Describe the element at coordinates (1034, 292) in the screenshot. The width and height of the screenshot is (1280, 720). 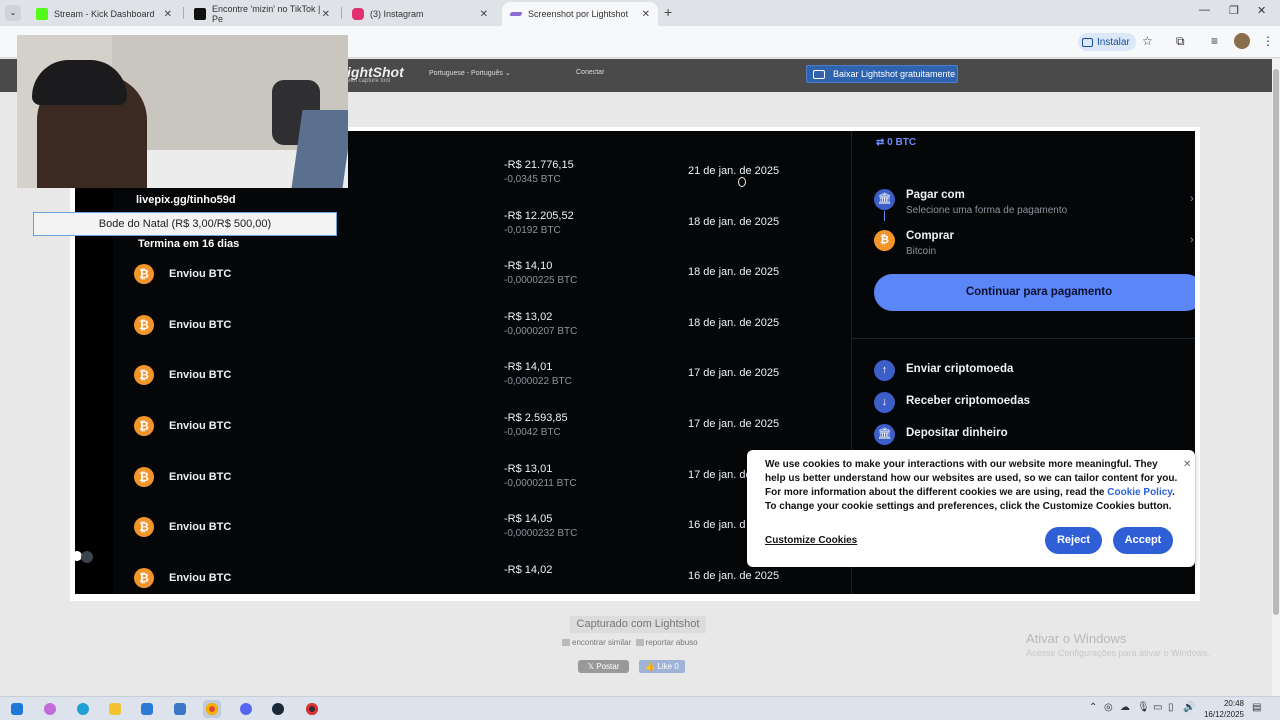
I see `continue-payment-button: Continuar para pagamento` at that location.